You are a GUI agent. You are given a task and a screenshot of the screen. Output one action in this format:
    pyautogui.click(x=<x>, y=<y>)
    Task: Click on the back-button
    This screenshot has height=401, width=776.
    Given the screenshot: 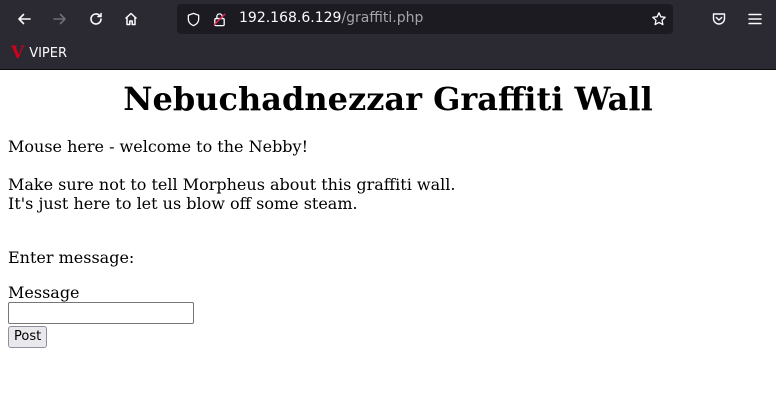 What is the action you would take?
    pyautogui.click(x=24, y=19)
    